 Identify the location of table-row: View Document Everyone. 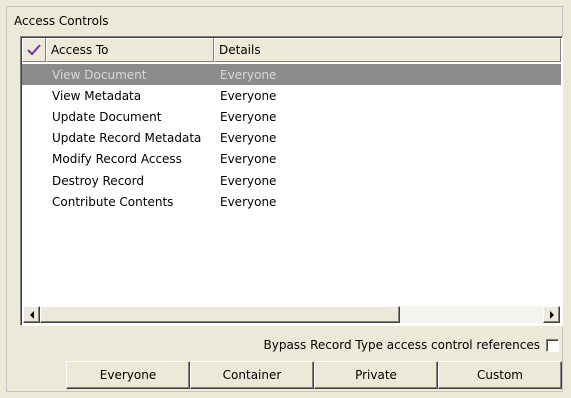
(291, 75).